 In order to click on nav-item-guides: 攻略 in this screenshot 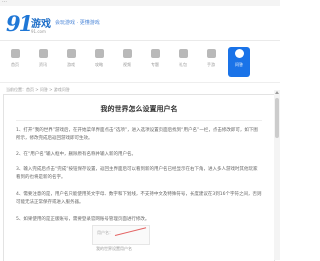, I will do `click(99, 62)`.